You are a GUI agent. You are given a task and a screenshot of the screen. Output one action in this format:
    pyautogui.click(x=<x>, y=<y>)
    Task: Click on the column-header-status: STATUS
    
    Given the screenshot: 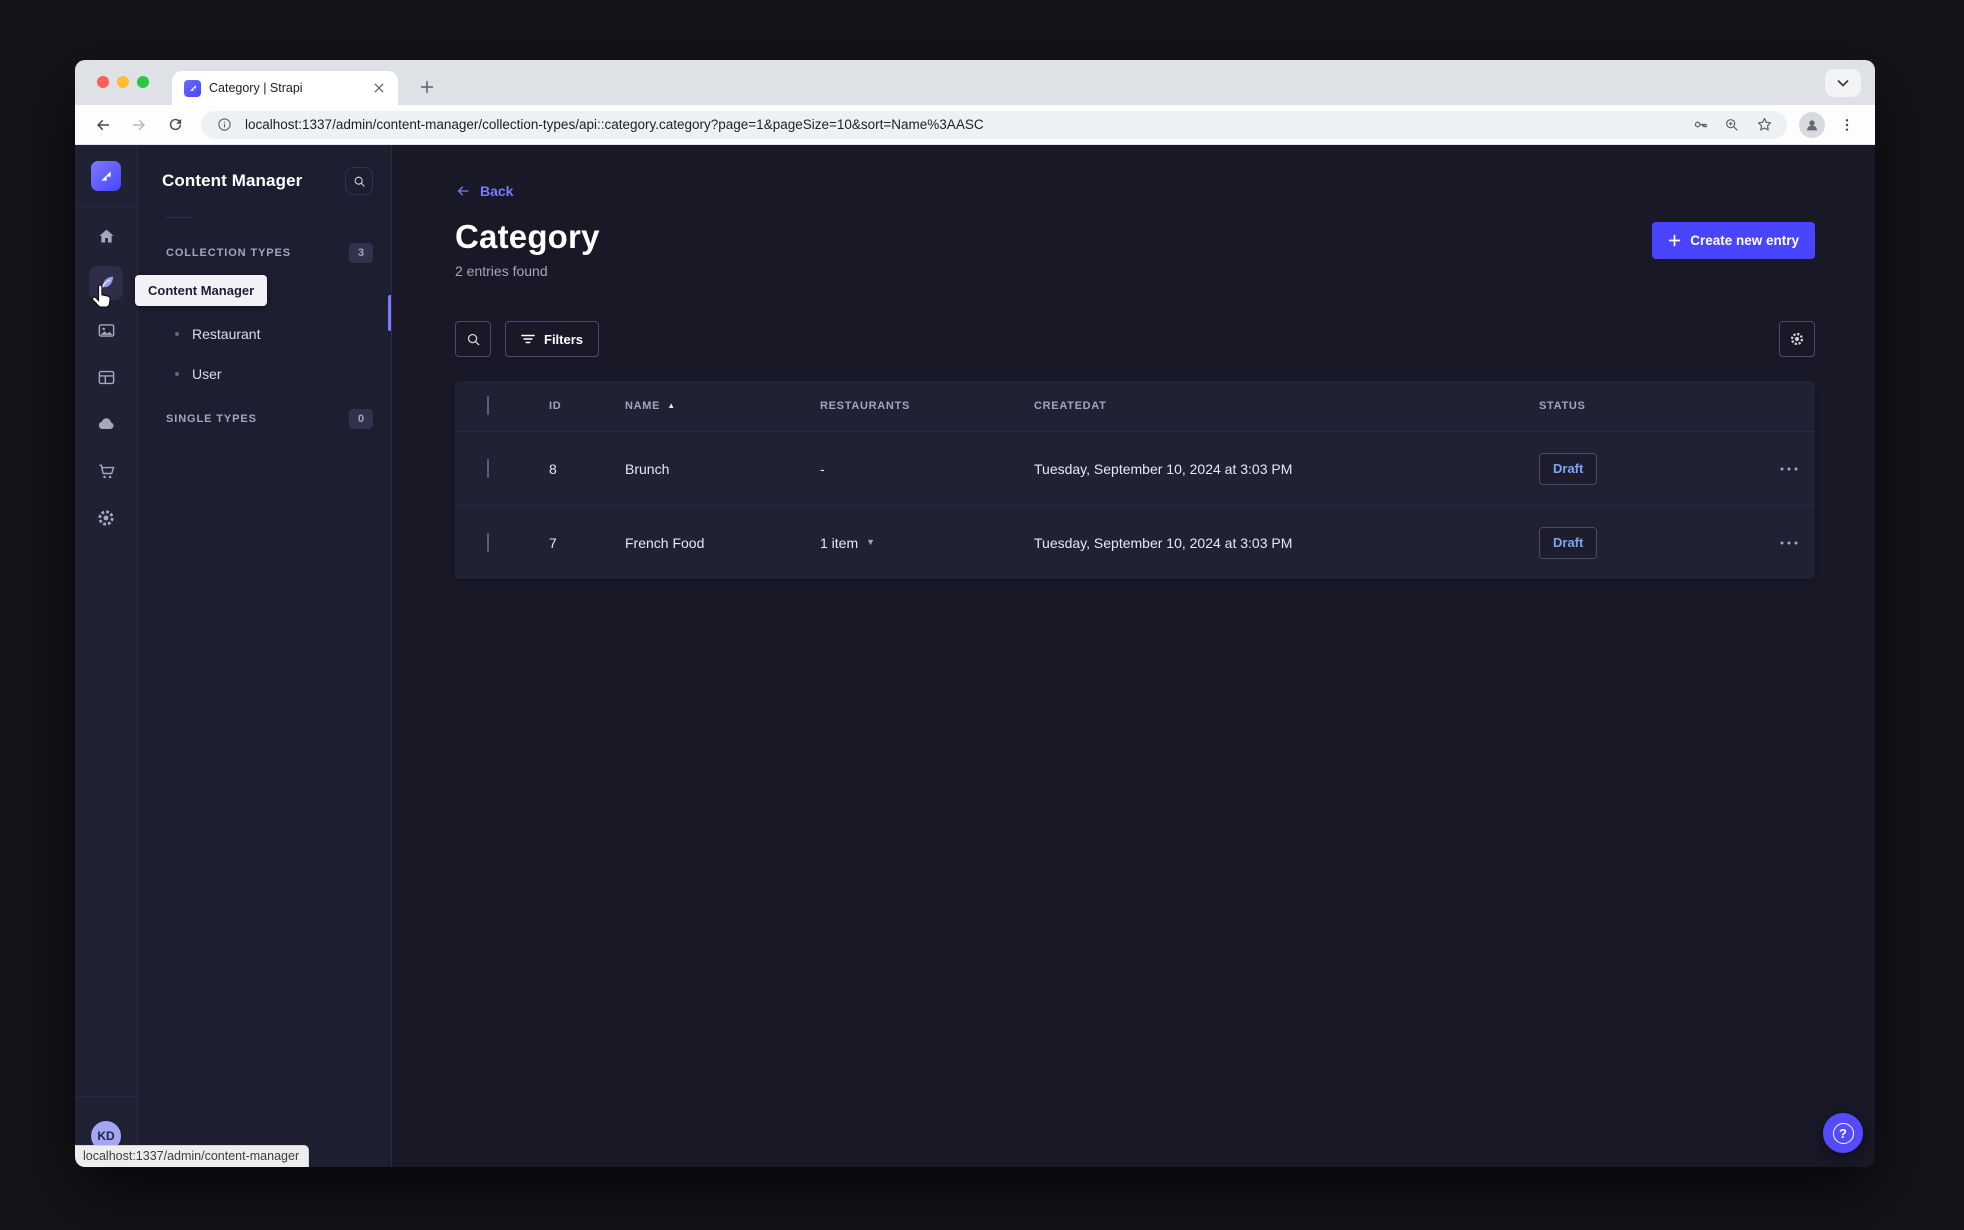 What is the action you would take?
    pyautogui.click(x=1639, y=406)
    